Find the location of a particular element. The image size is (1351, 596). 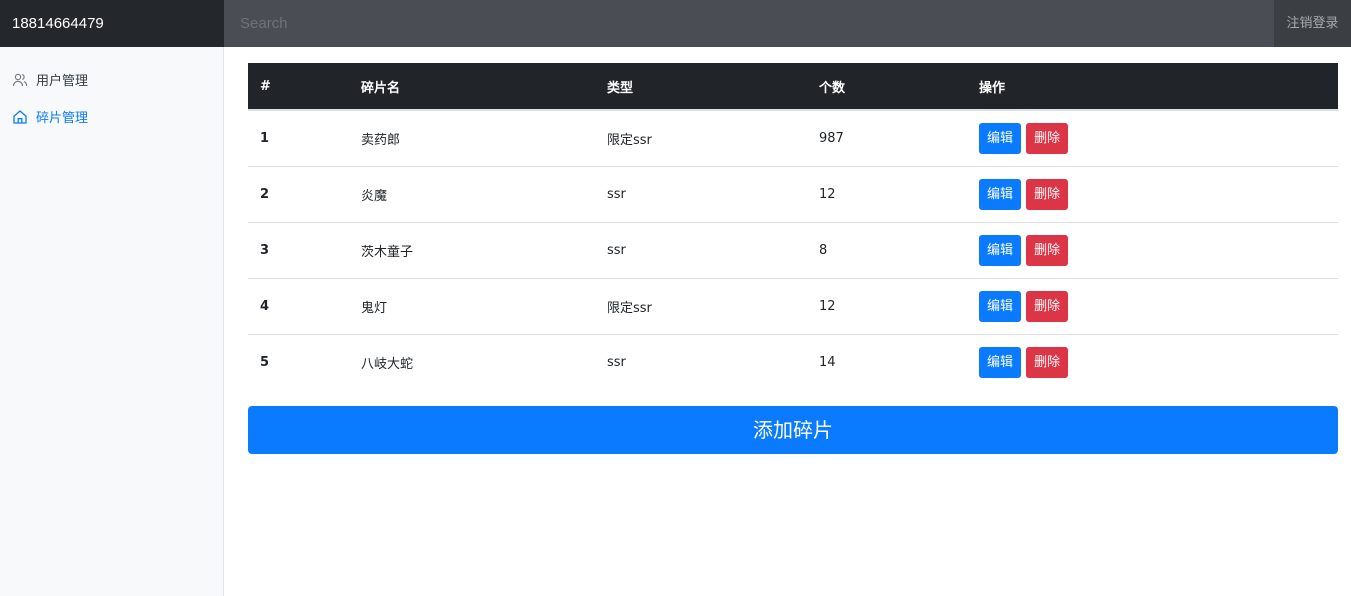

row-index: 4 is located at coordinates (265, 306).